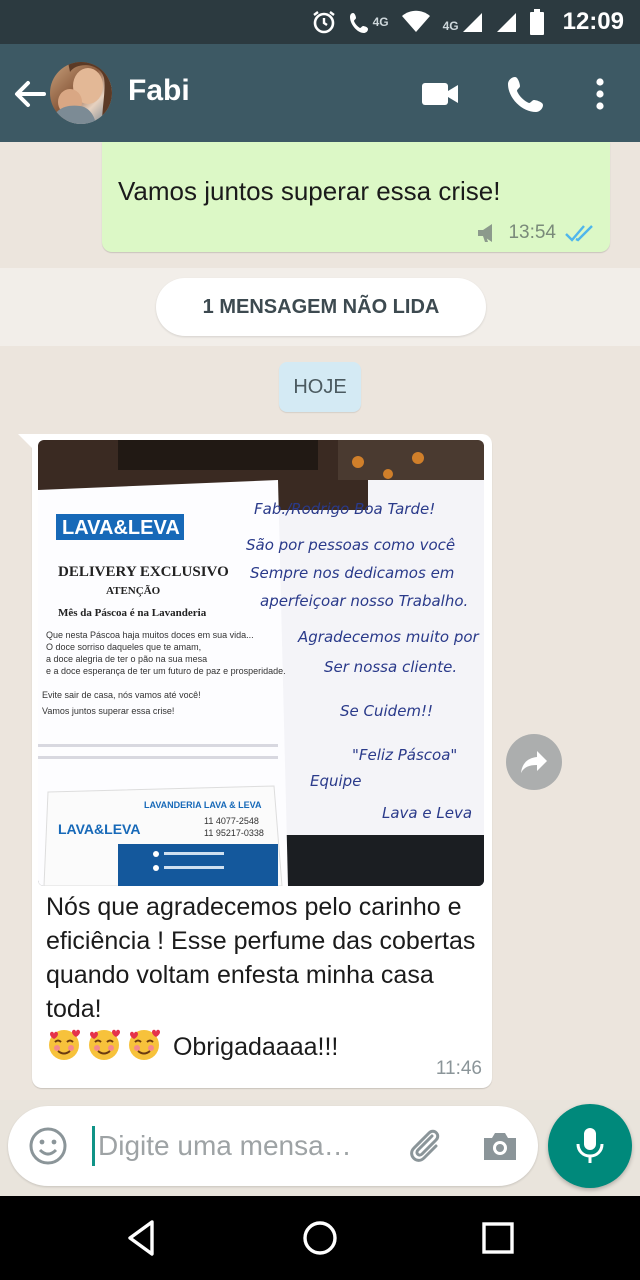 Image resolution: width=640 pixels, height=1280 pixels. Describe the element at coordinates (579, 233) in the screenshot. I see `double-check-icon` at that location.